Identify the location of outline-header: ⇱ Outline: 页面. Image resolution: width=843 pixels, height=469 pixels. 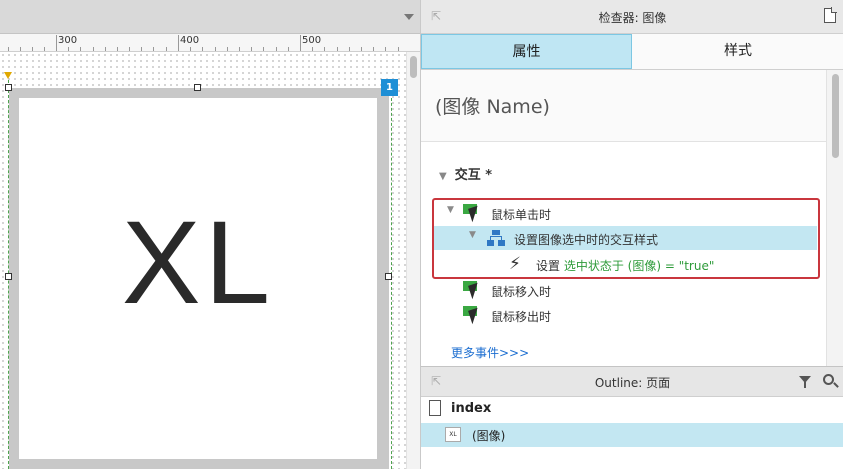
(632, 382).